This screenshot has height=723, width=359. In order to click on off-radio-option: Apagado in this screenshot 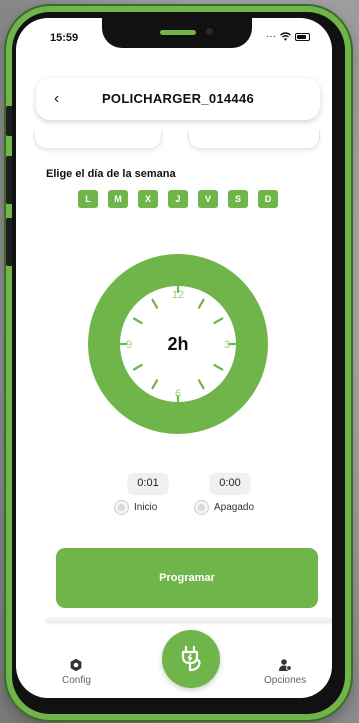, I will do `click(224, 507)`.